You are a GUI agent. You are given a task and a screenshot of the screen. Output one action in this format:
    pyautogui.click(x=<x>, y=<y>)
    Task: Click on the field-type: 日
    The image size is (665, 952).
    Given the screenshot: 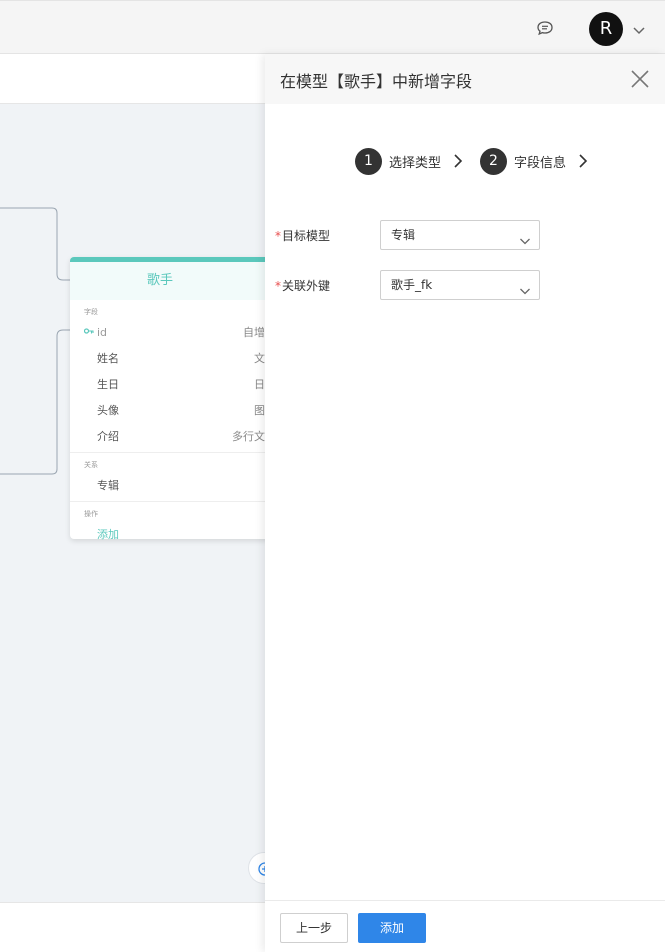 What is the action you would take?
    pyautogui.click(x=259, y=384)
    